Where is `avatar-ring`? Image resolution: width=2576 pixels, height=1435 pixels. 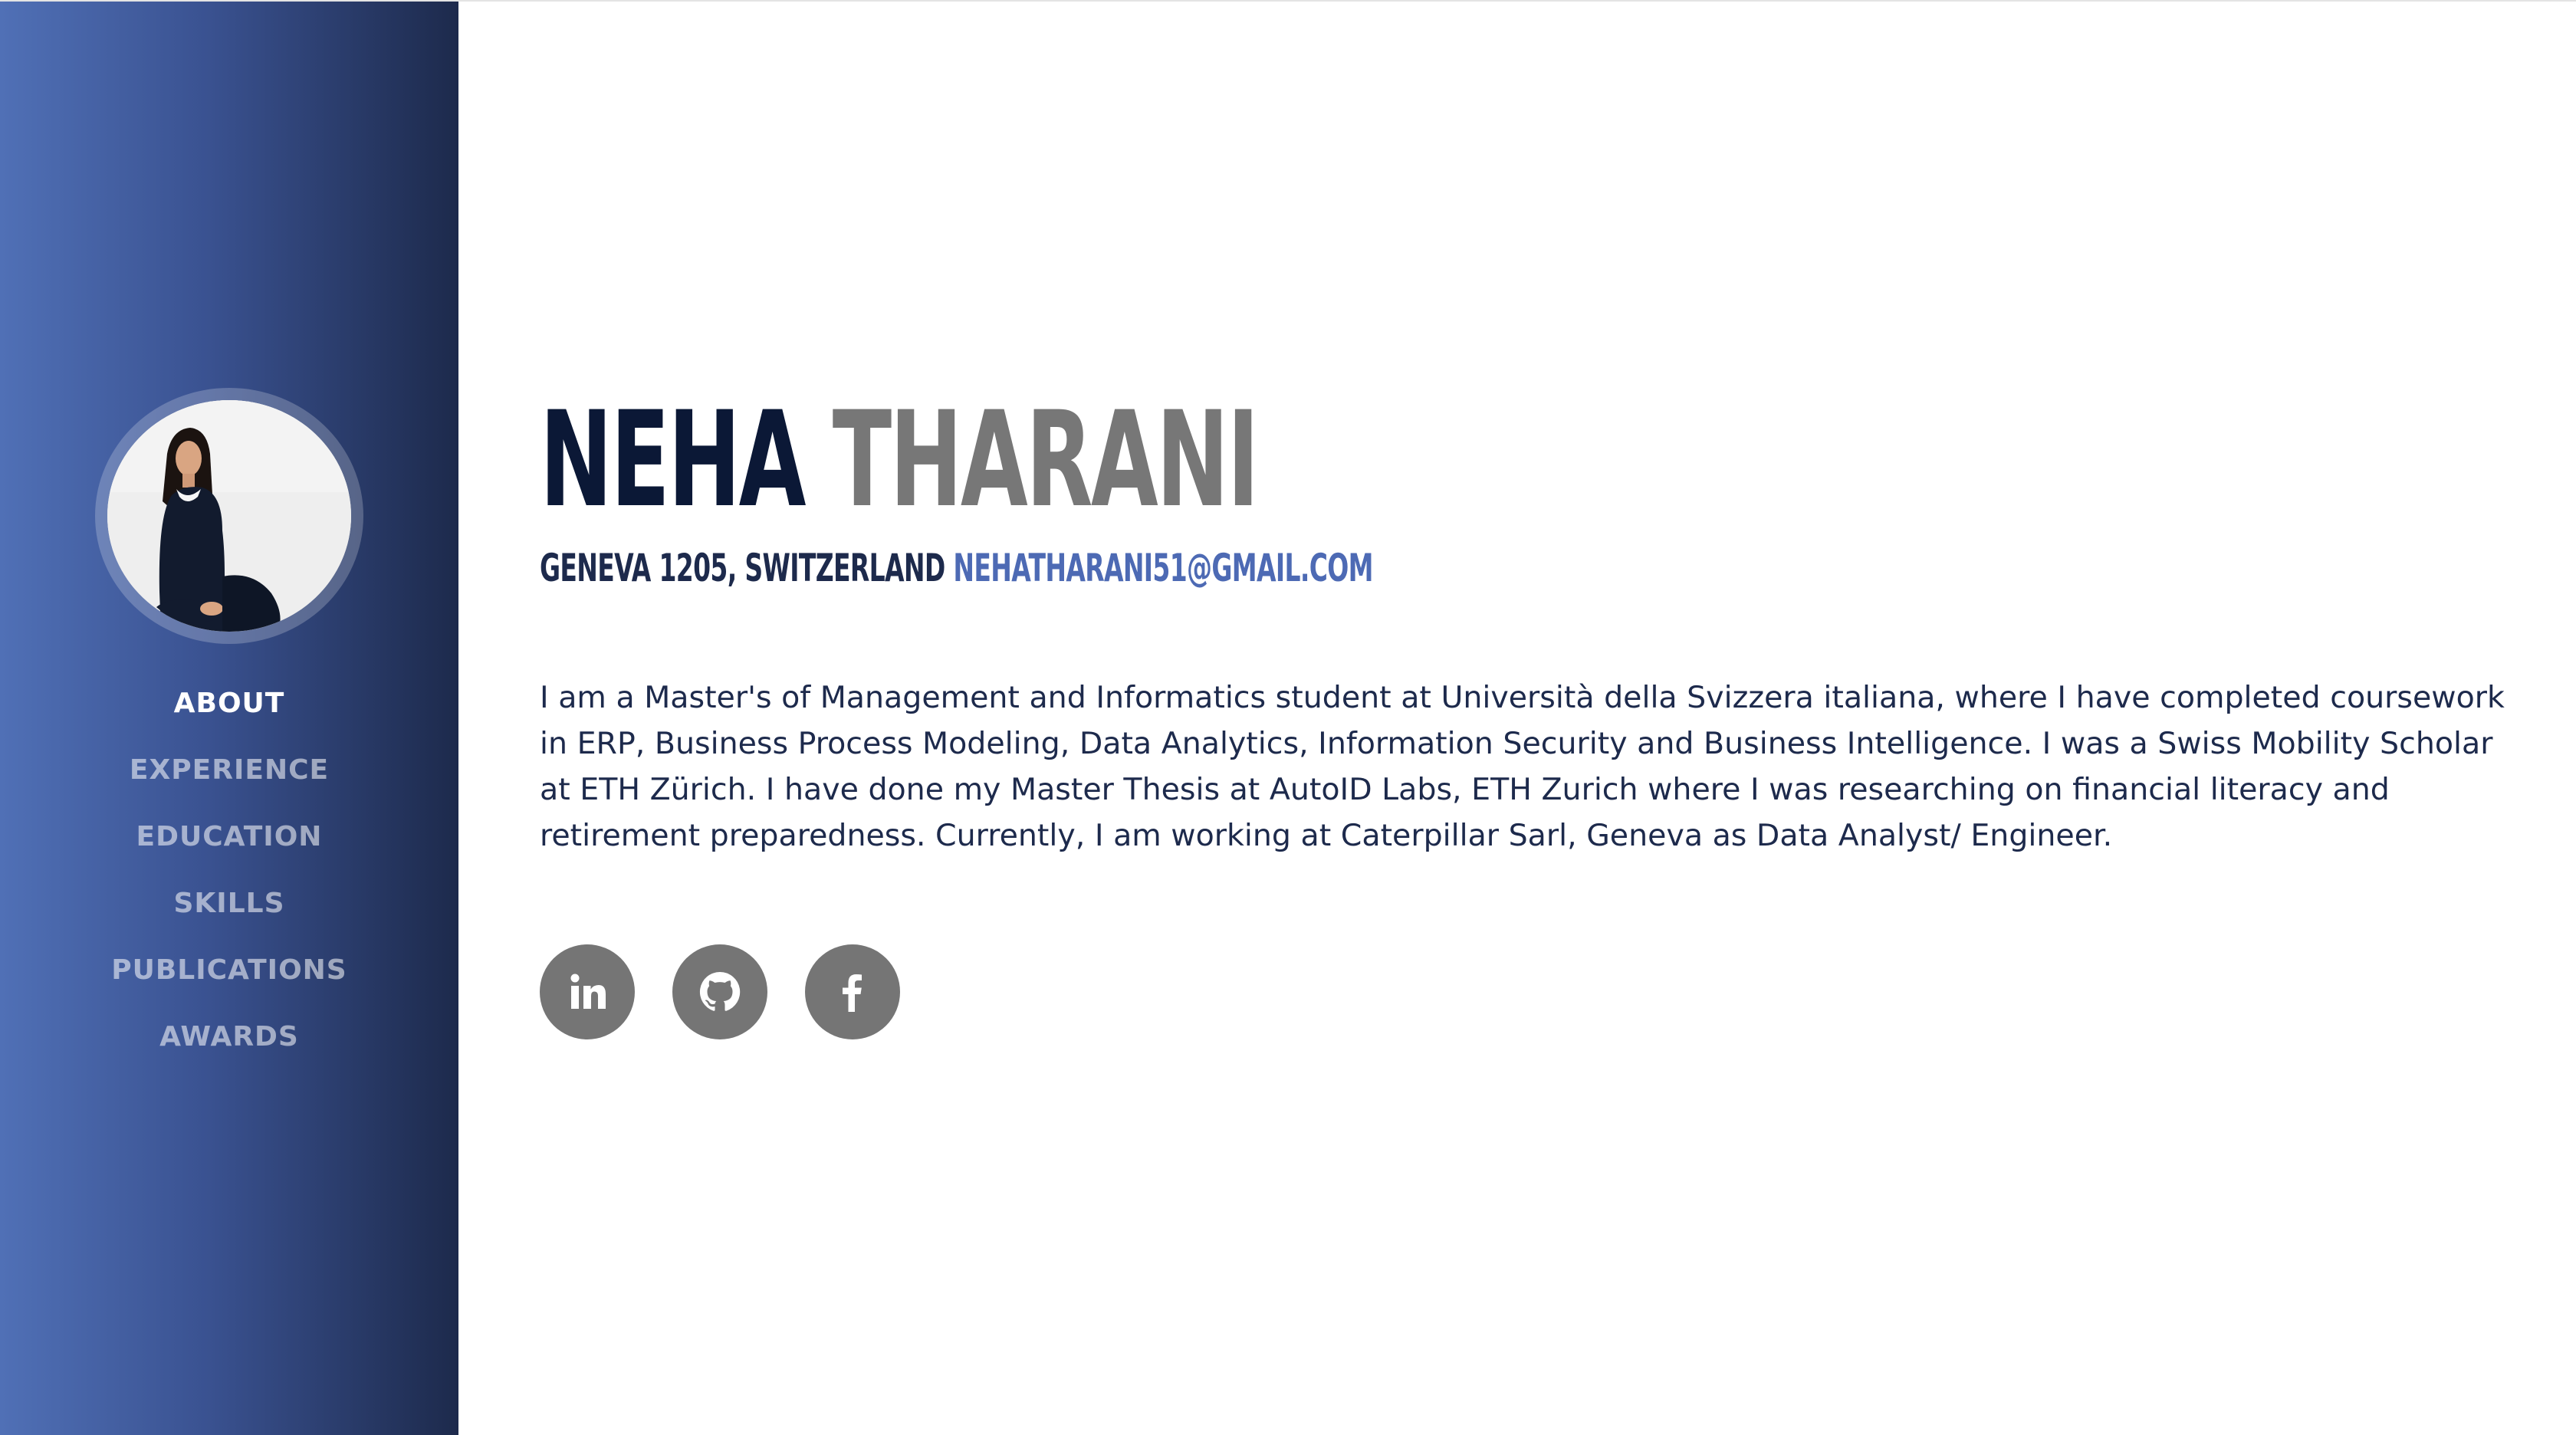 avatar-ring is located at coordinates (229, 516).